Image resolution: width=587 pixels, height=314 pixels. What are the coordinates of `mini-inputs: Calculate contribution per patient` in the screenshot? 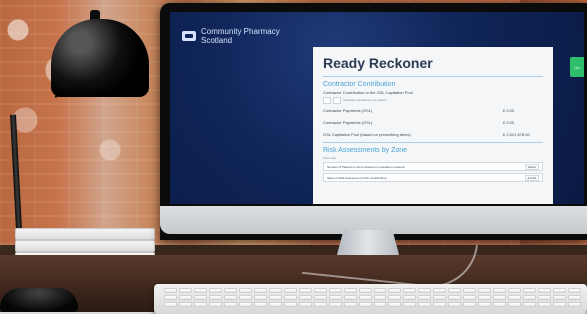 It's located at (433, 100).